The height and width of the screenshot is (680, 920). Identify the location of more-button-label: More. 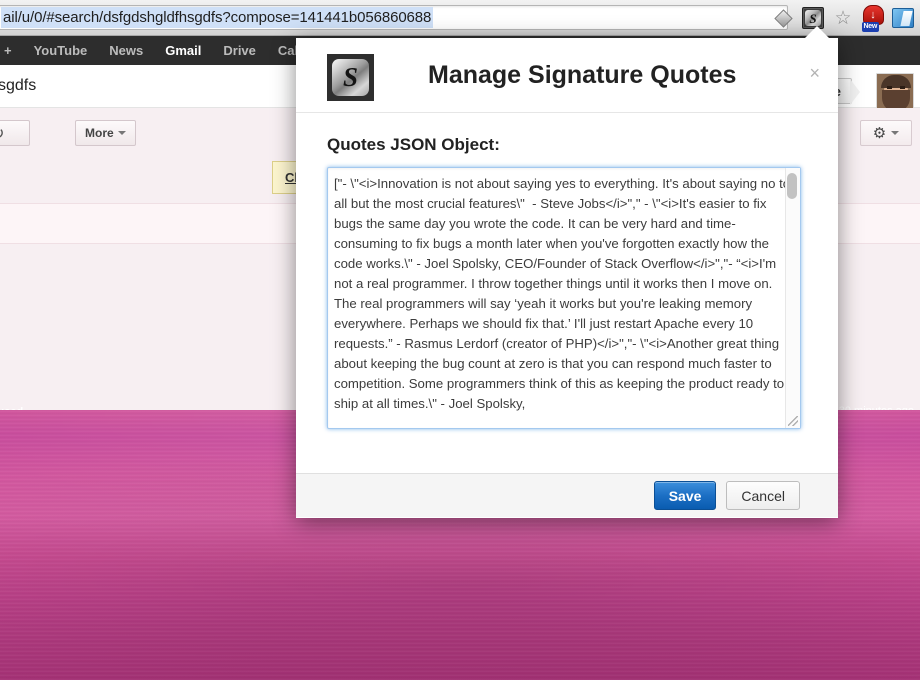
(99, 133).